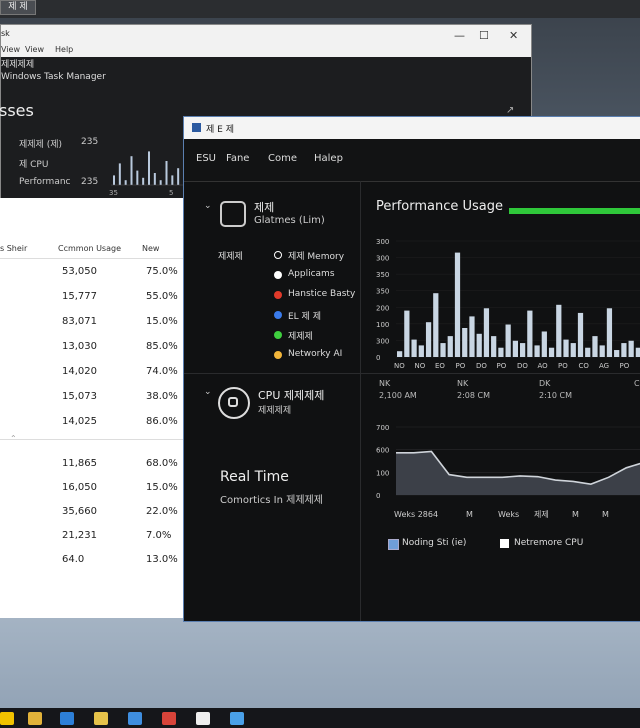 The width and height of the screenshot is (640, 728). I want to click on table-row: 15,073 38.0%, so click(92, 398).